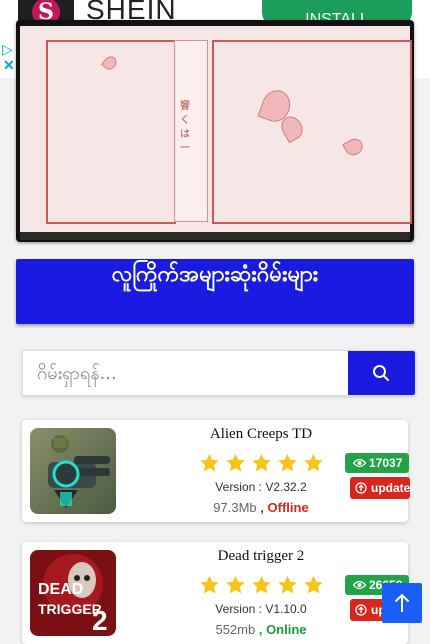 The width and height of the screenshot is (430, 644). What do you see at coordinates (235, 507) in the screenshot?
I see `game-size: 97.3Mb` at bounding box center [235, 507].